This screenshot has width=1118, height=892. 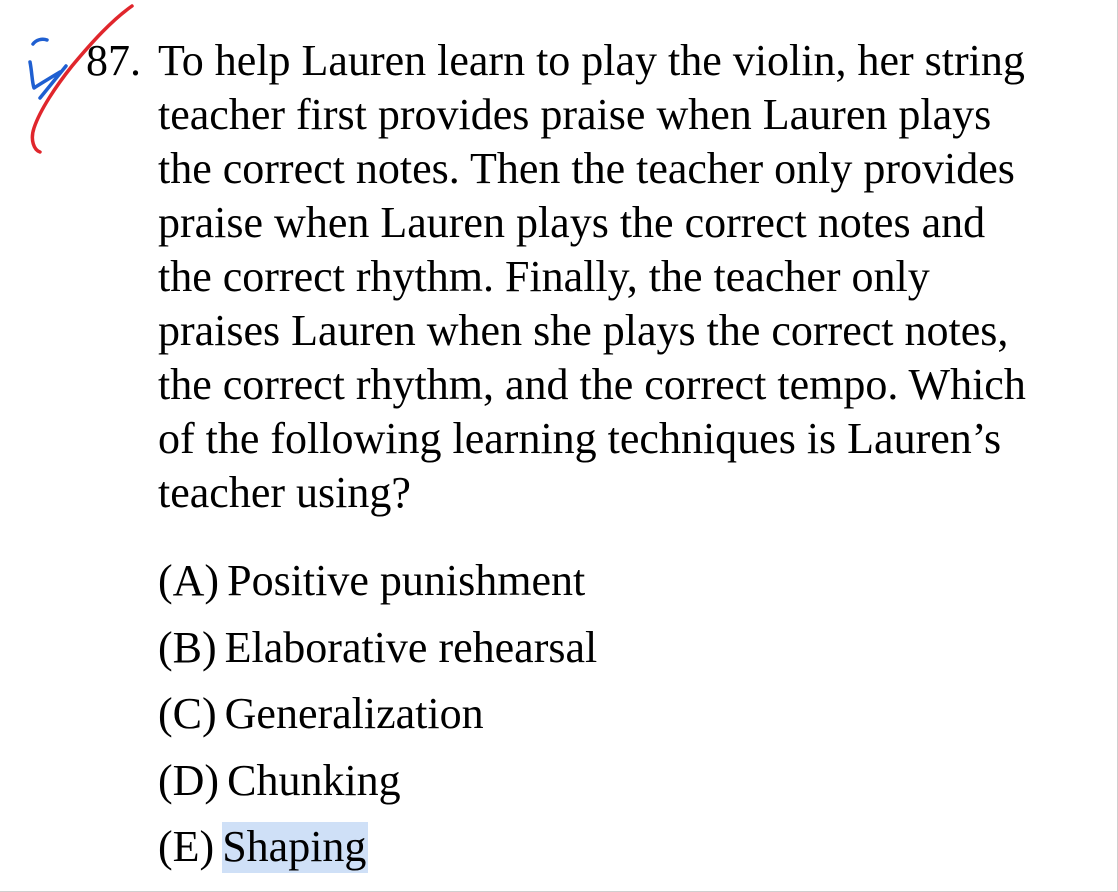 What do you see at coordinates (406, 580) in the screenshot?
I see `choice-text: Positive punishment` at bounding box center [406, 580].